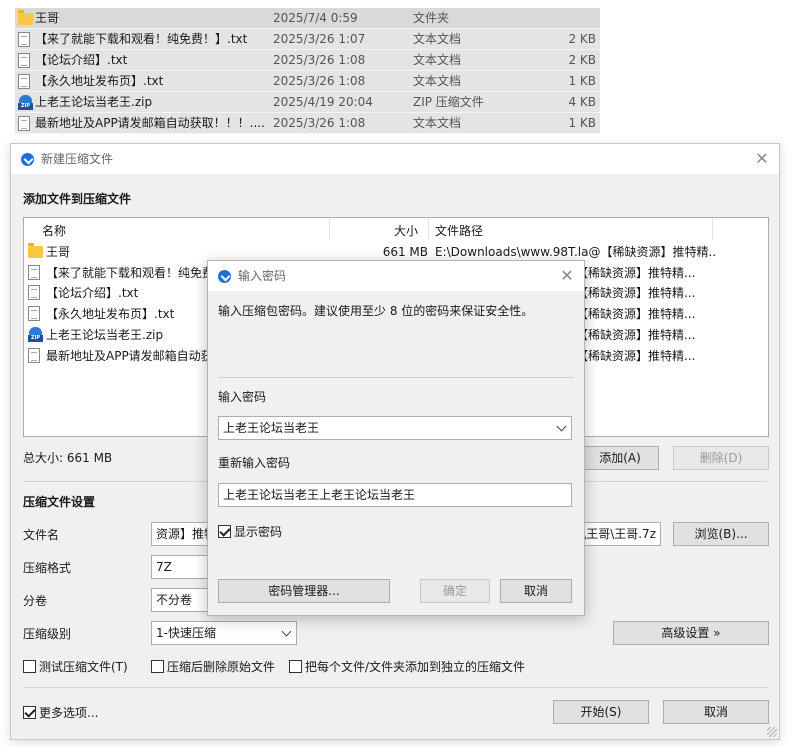 The width and height of the screenshot is (800, 747). Describe the element at coordinates (323, 102) in the screenshot. I see `file-date: 2025/4/19 20:04` at that location.